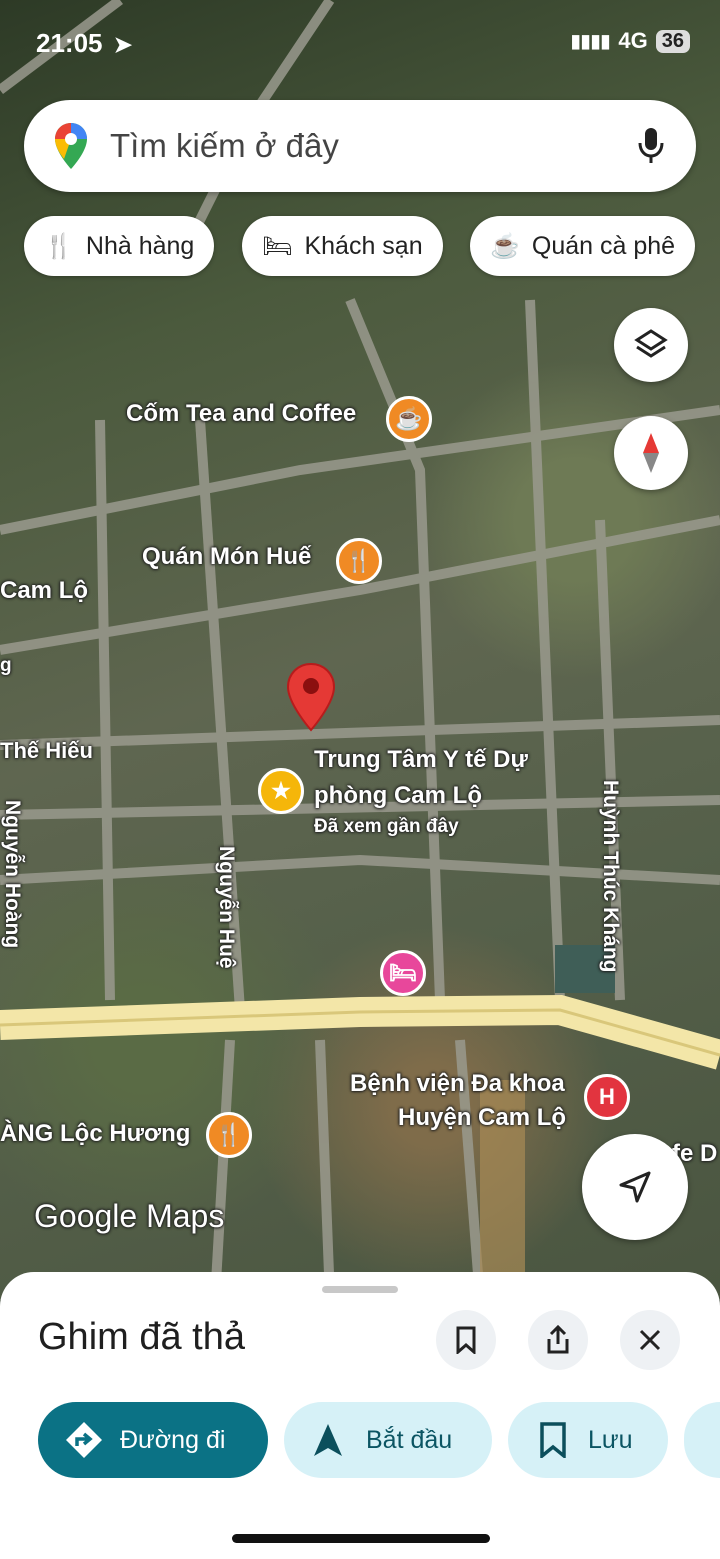 The width and height of the screenshot is (720, 1559). What do you see at coordinates (95, 1134) in the screenshot?
I see `restaurant2-label: ÀNG Lộc Hương` at bounding box center [95, 1134].